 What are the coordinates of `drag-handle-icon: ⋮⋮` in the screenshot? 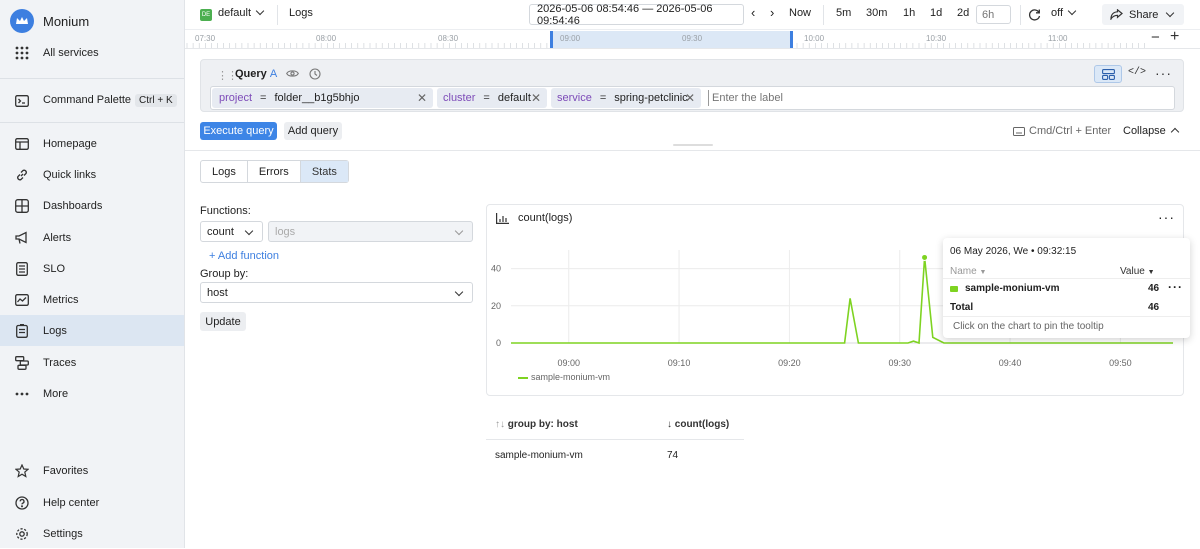 It's located at (227, 75).